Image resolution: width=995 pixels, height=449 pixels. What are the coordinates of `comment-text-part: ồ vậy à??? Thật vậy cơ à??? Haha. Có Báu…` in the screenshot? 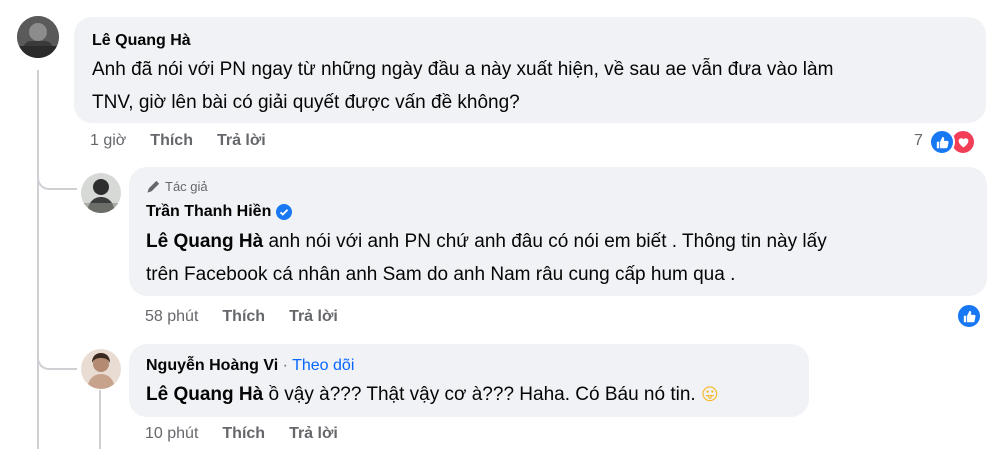 It's located at (482, 394).